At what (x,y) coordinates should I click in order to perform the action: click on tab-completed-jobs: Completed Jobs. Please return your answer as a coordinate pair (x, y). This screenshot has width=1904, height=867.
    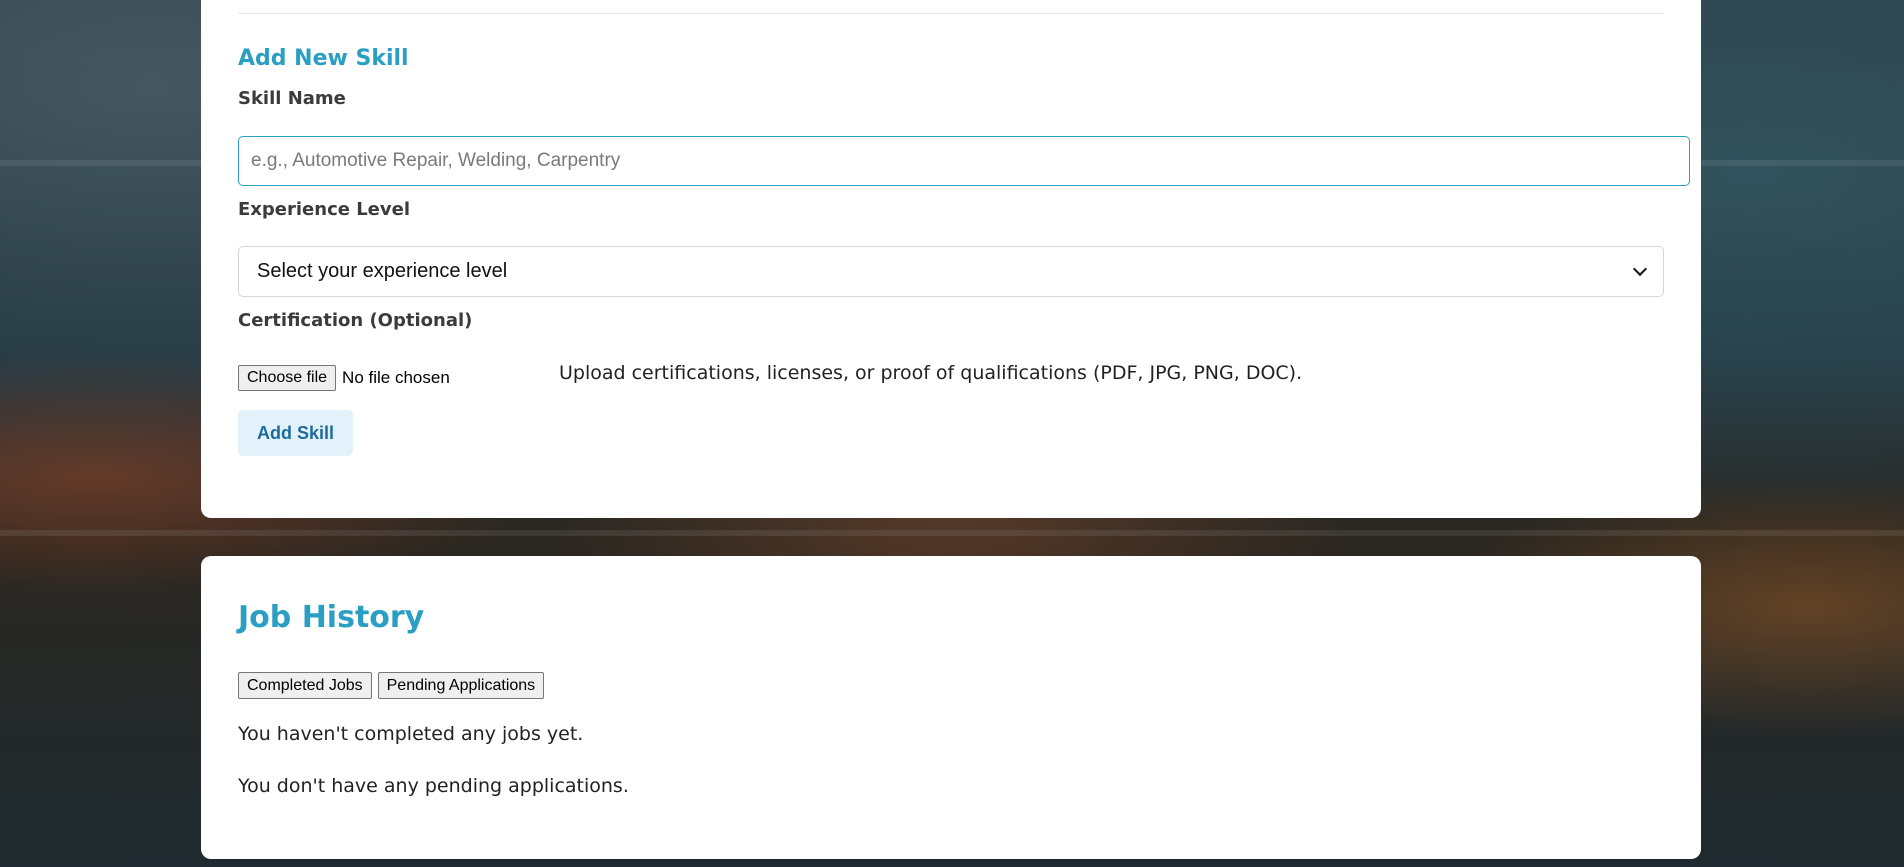
    Looking at the image, I should click on (305, 685).